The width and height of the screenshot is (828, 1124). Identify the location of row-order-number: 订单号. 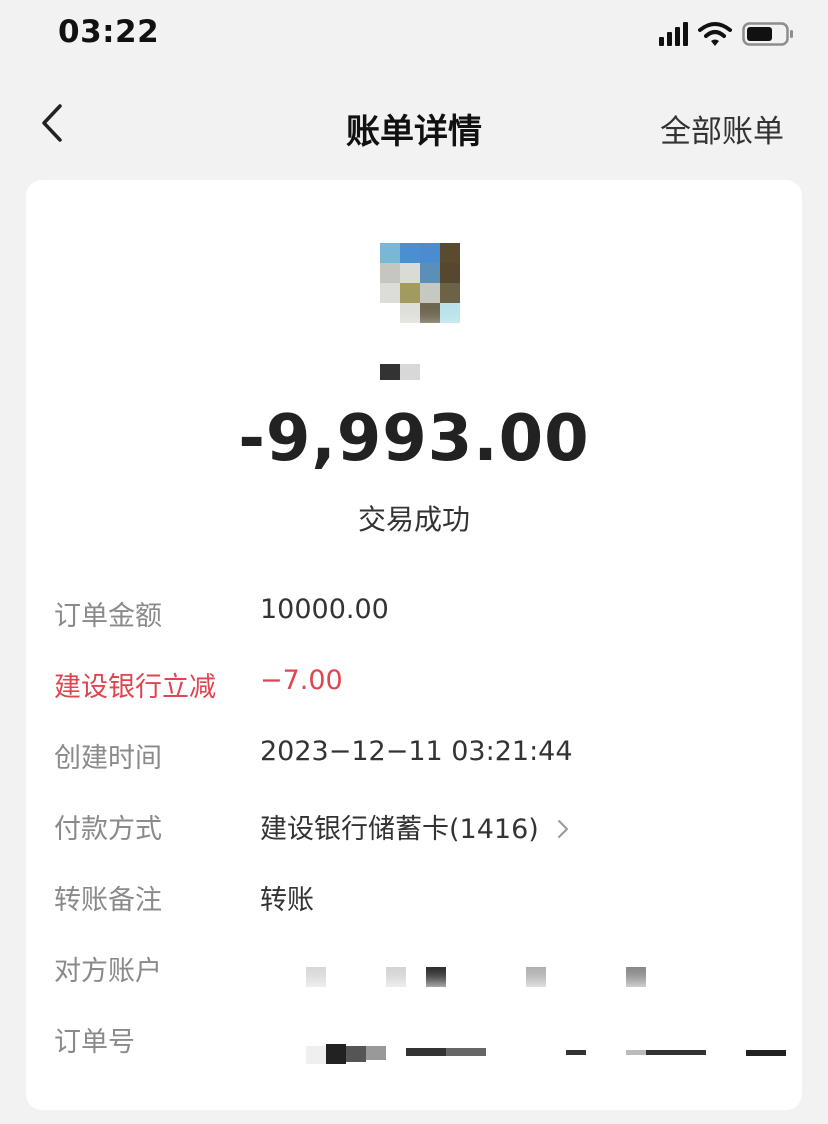
(427, 1035).